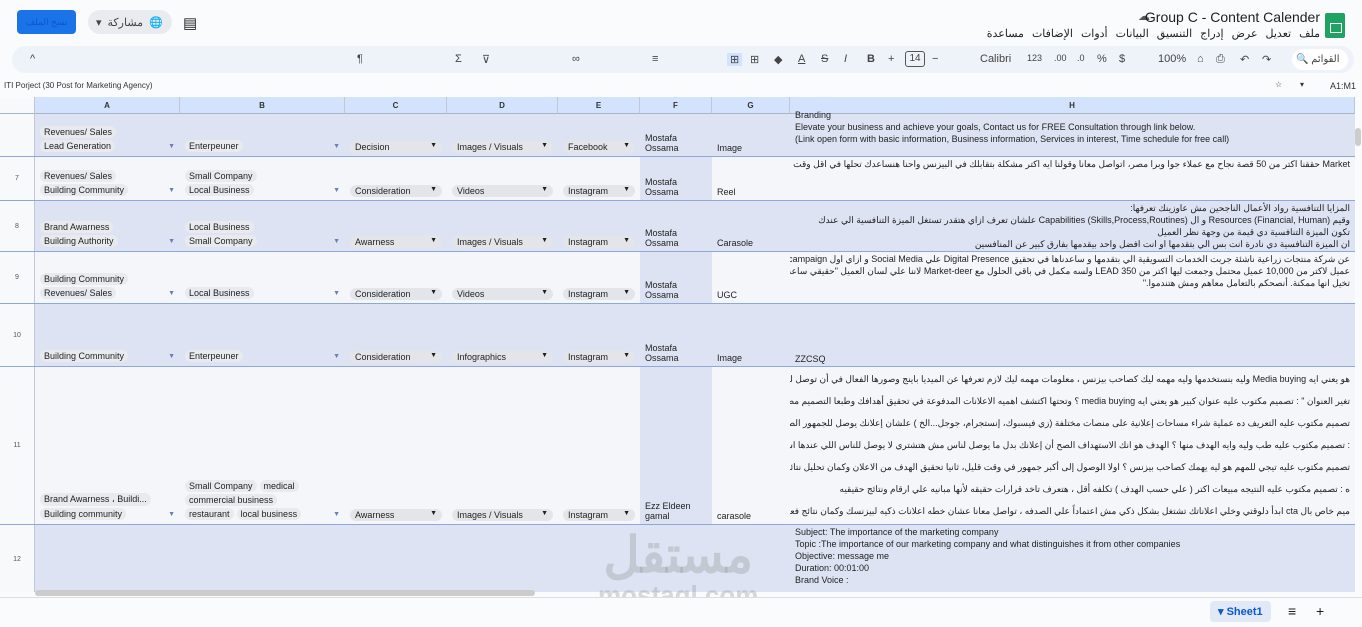 This screenshot has width=1362, height=627. Describe the element at coordinates (1034, 58) in the screenshot. I see `number-format-button: 123` at that location.